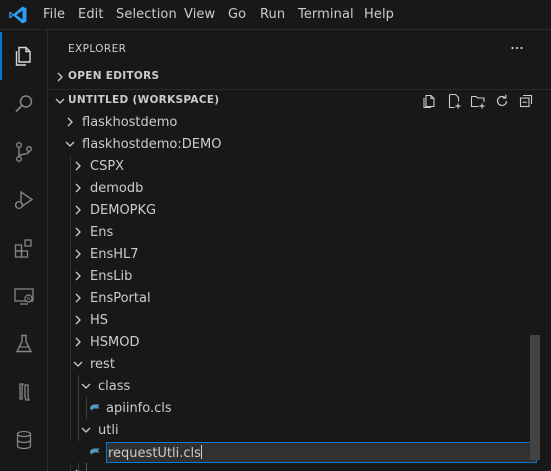 This screenshot has width=551, height=471. What do you see at coordinates (146, 14) in the screenshot?
I see `menu-selection: Selection` at bounding box center [146, 14].